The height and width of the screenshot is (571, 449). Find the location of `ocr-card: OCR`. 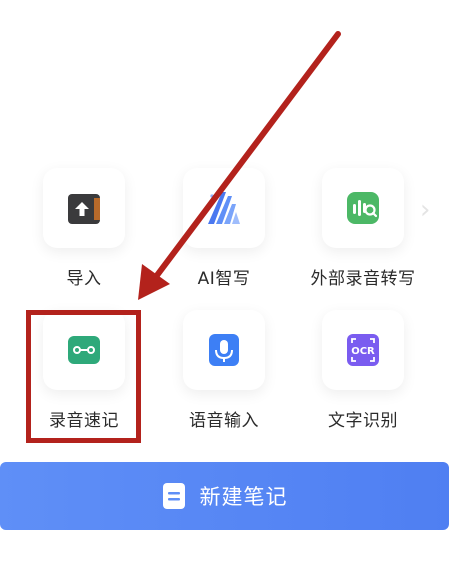

ocr-card: OCR is located at coordinates (363, 350).